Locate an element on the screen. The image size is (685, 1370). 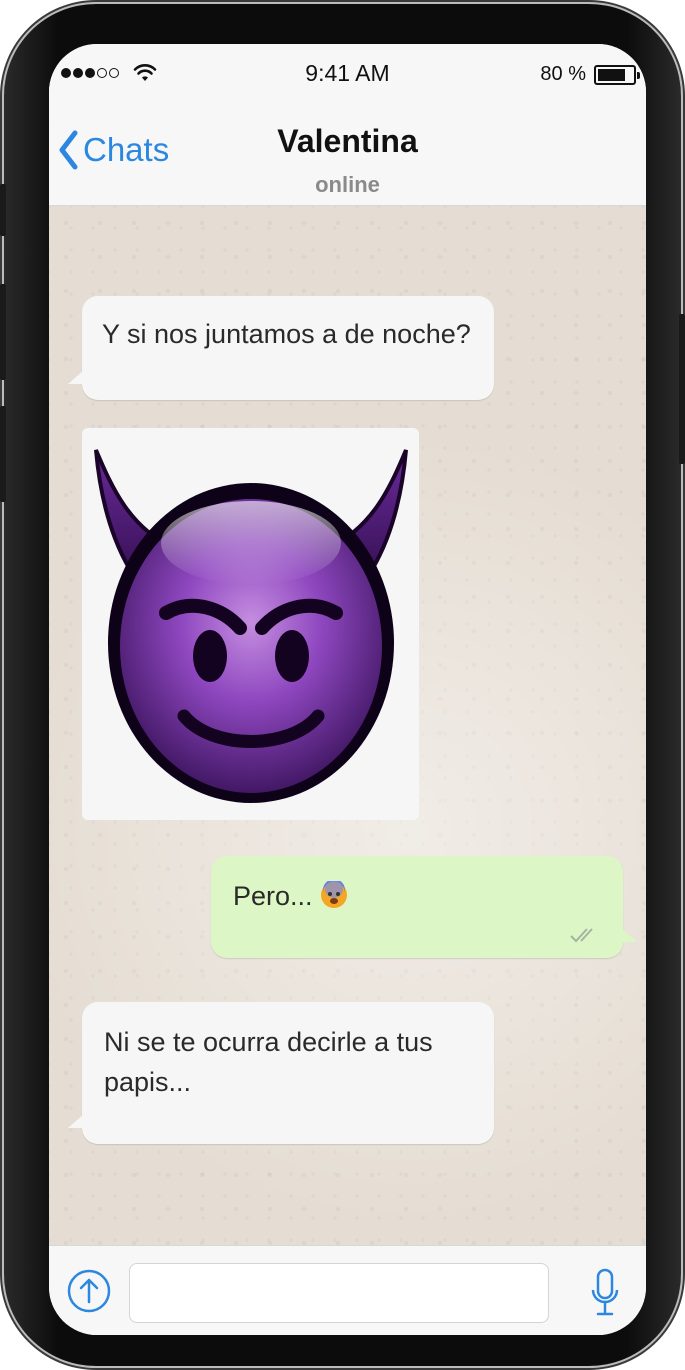
power-button is located at coordinates (682, 389).